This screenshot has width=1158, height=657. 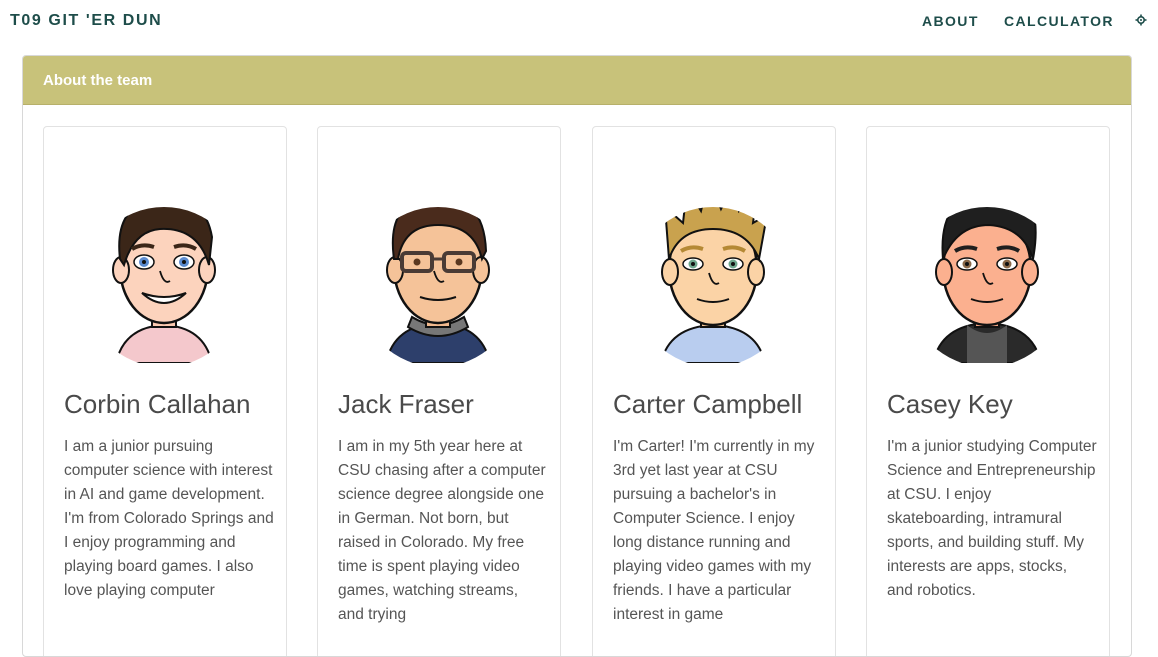 What do you see at coordinates (98, 80) in the screenshot?
I see `panel-title: About the team` at bounding box center [98, 80].